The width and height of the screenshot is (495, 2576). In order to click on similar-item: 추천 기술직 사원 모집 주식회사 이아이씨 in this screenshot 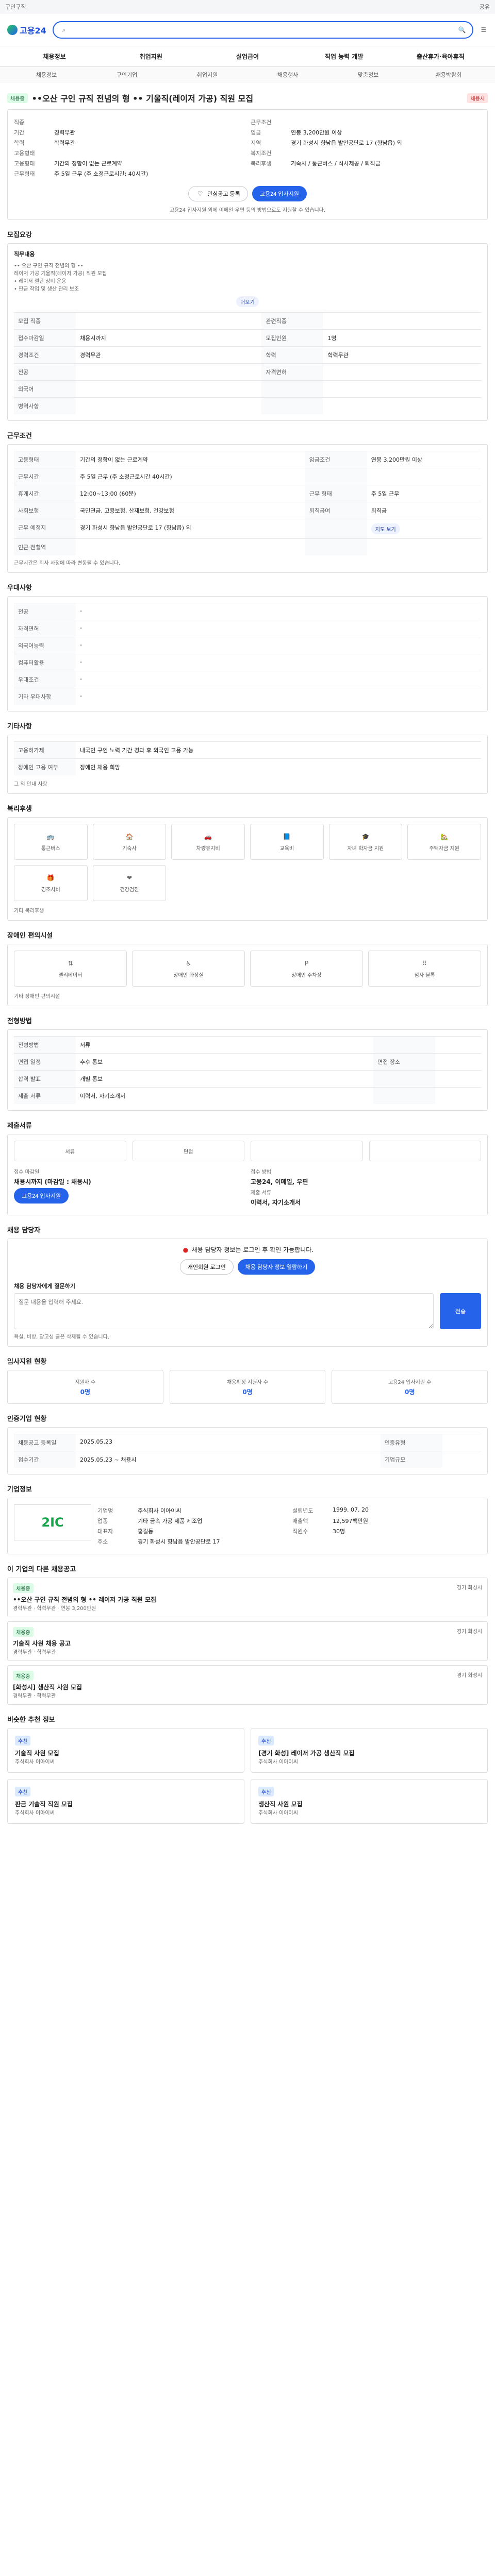, I will do `click(125, 1750)`.